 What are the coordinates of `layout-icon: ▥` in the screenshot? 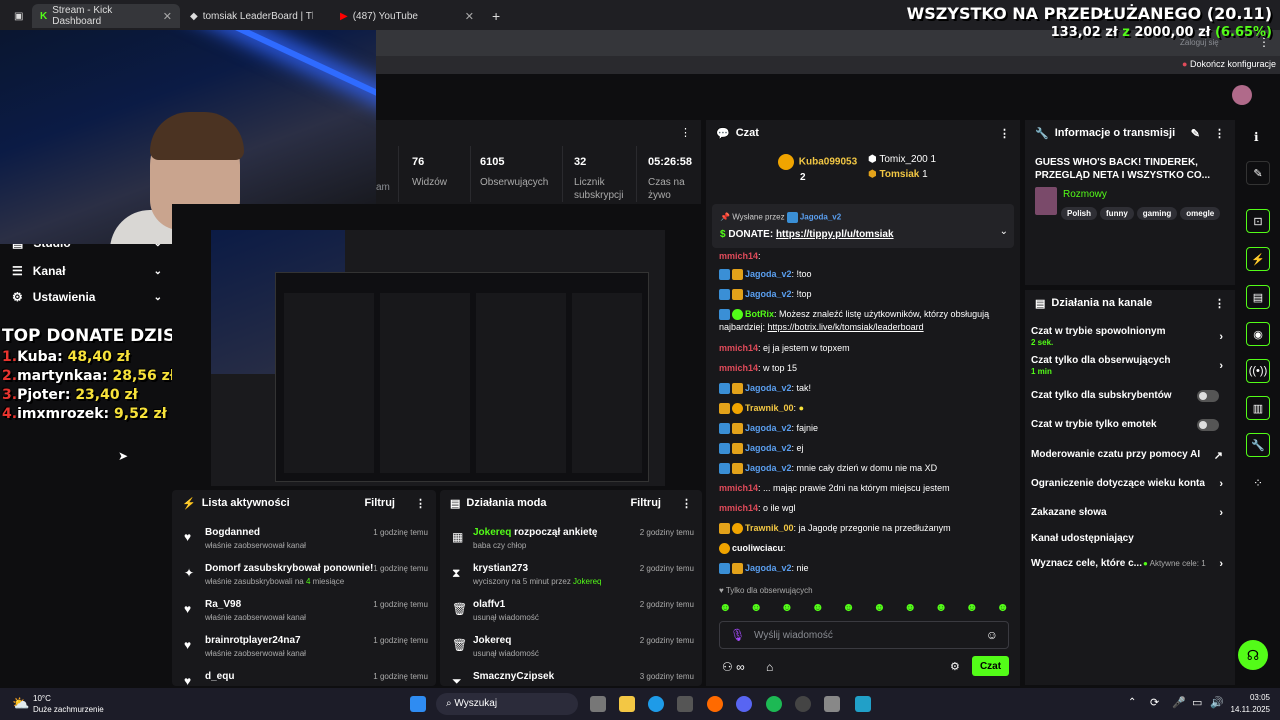 It's located at (1258, 408).